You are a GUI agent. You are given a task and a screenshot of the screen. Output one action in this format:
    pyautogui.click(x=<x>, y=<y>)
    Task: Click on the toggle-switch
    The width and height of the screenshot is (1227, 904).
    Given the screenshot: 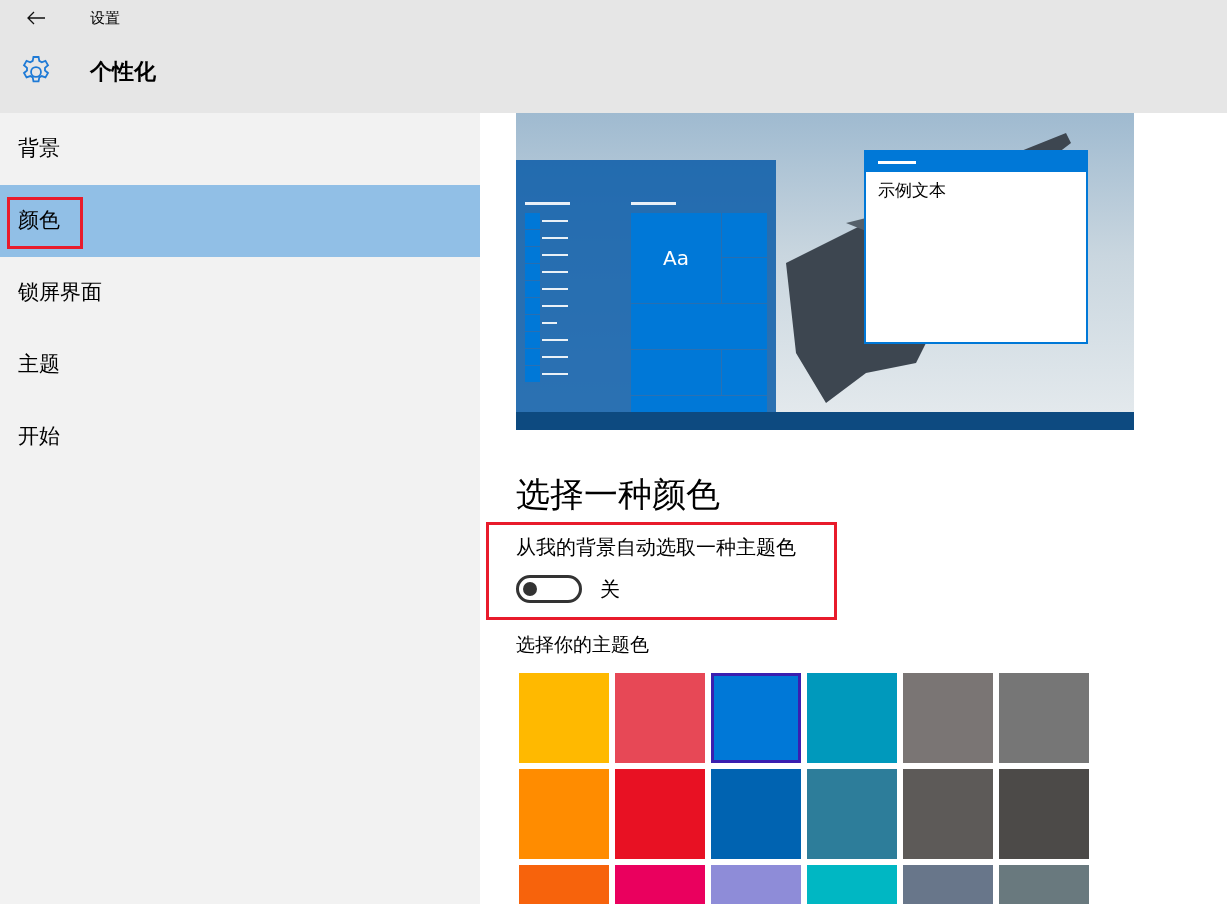 What is the action you would take?
    pyautogui.click(x=549, y=589)
    